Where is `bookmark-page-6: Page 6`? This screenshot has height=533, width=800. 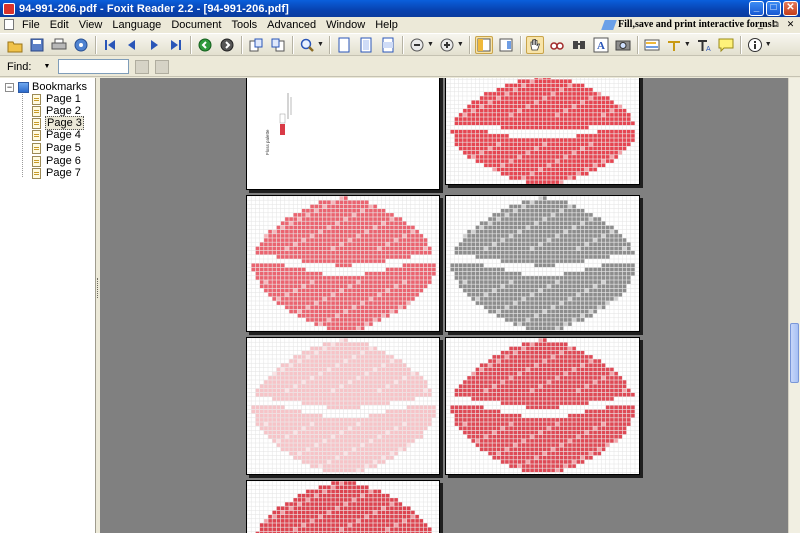
bookmark-page-6: Page 6 is located at coordinates (57, 161).